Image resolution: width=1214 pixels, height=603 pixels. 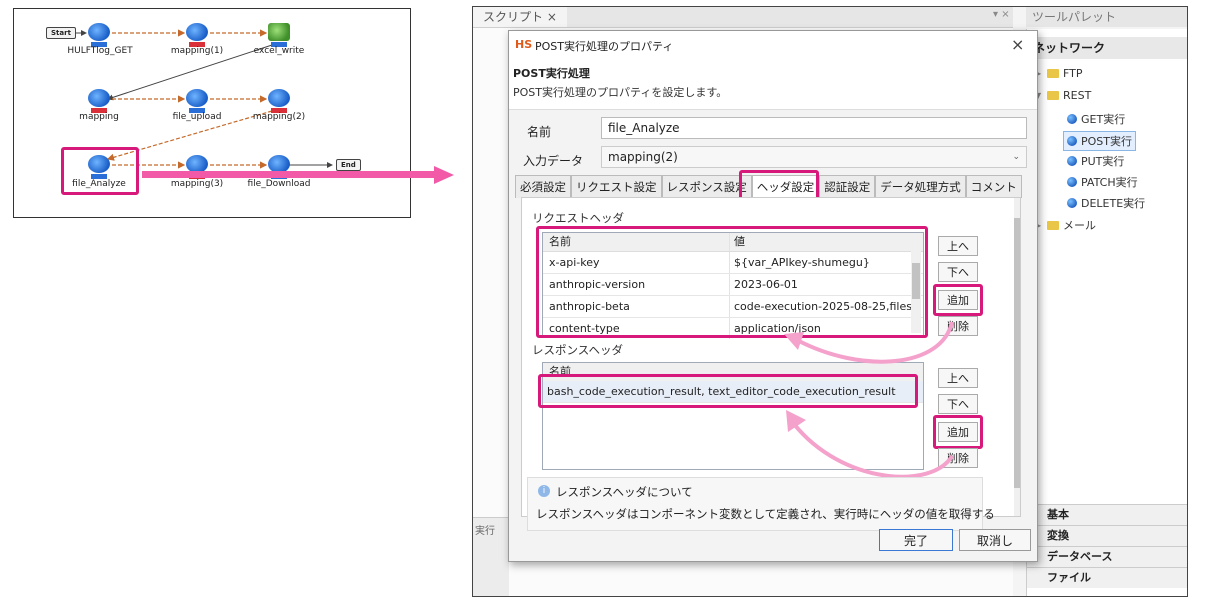 I want to click on start-node: Start, so click(x=61, y=33).